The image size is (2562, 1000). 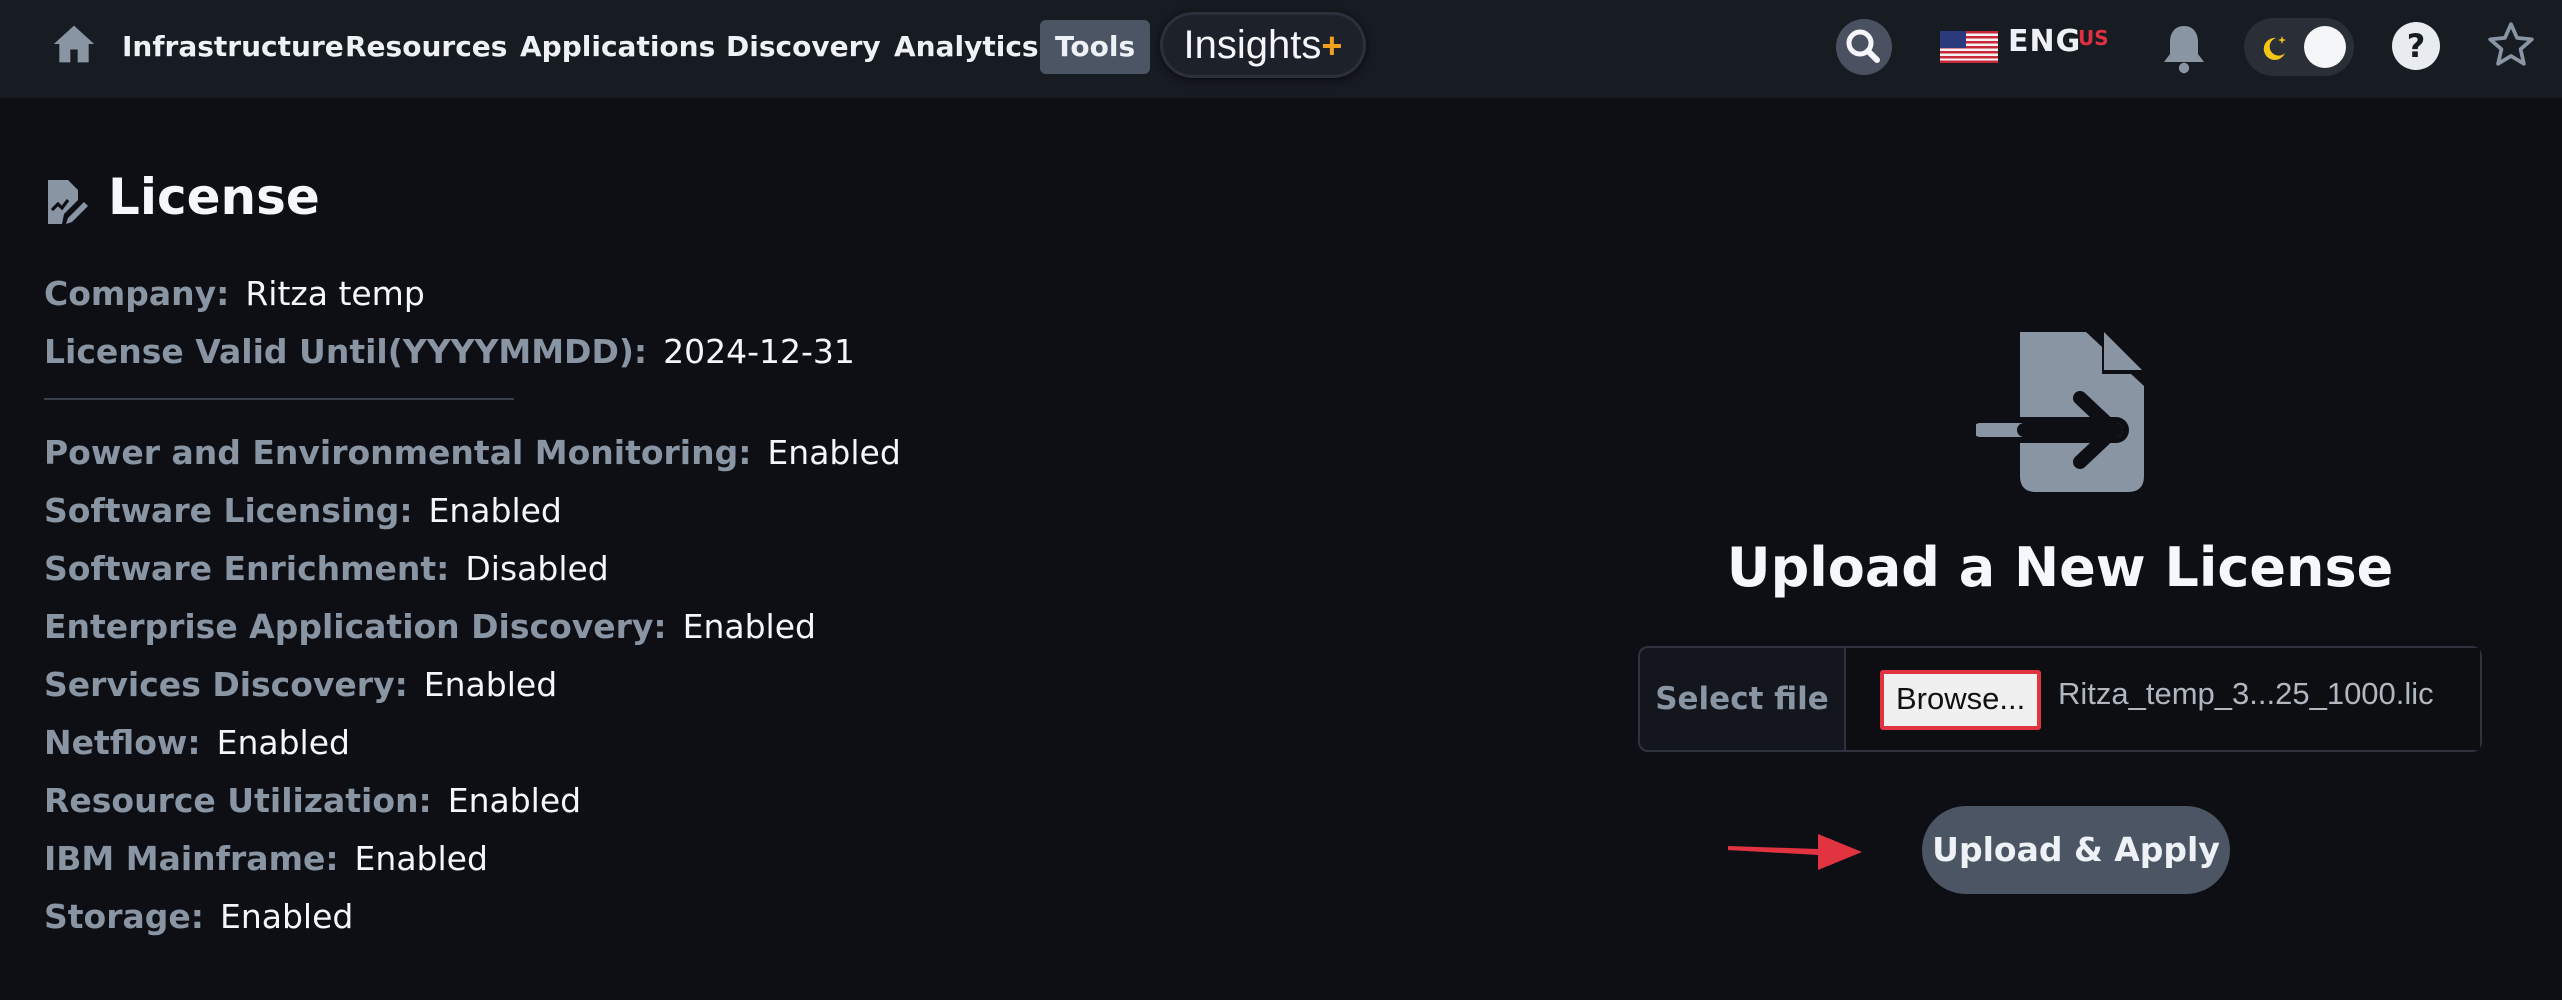 I want to click on feature-label: Enterprise Application Discovery:, so click(x=355, y=626).